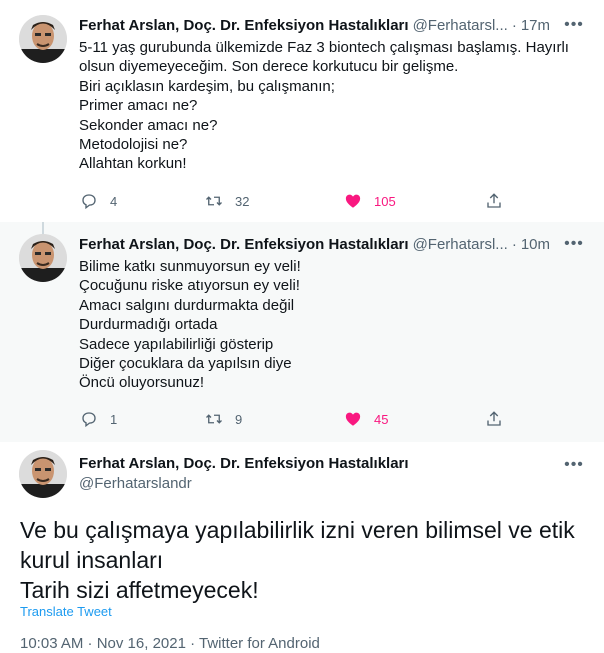 The image size is (604, 653). I want to click on tweet-line: Biri açıklasın kardeşim, bu çalışmanın;, so click(207, 86).